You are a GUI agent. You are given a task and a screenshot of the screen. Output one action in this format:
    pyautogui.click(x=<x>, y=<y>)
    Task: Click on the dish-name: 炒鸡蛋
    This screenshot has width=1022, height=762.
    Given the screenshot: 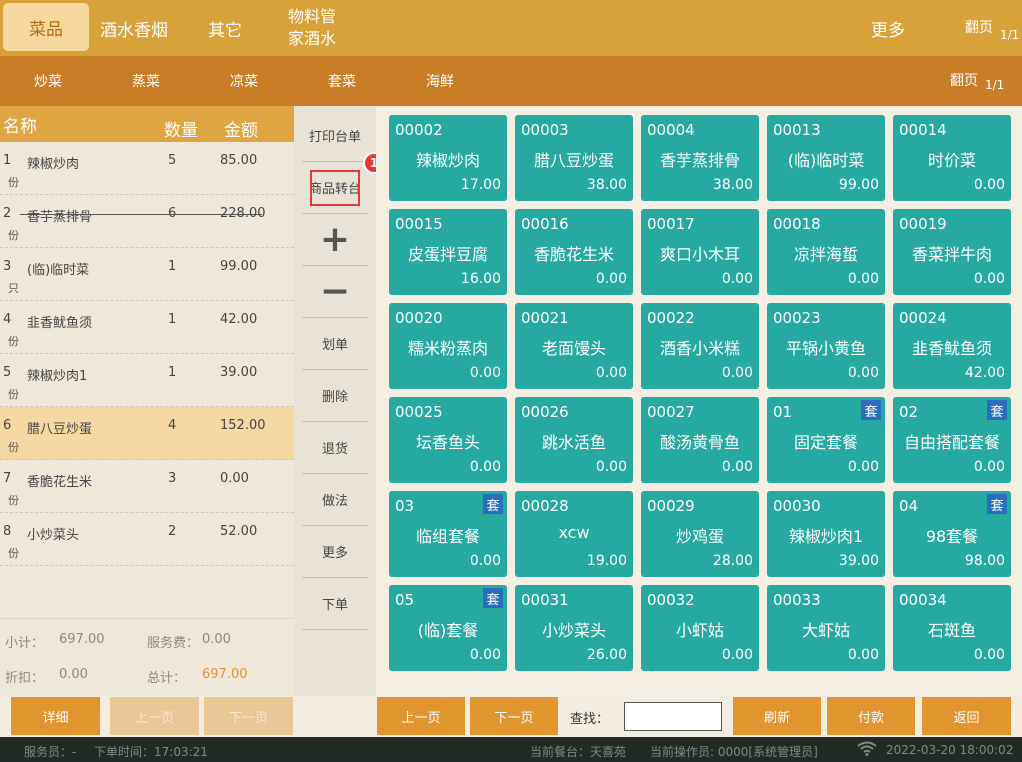 What is the action you would take?
    pyautogui.click(x=699, y=536)
    